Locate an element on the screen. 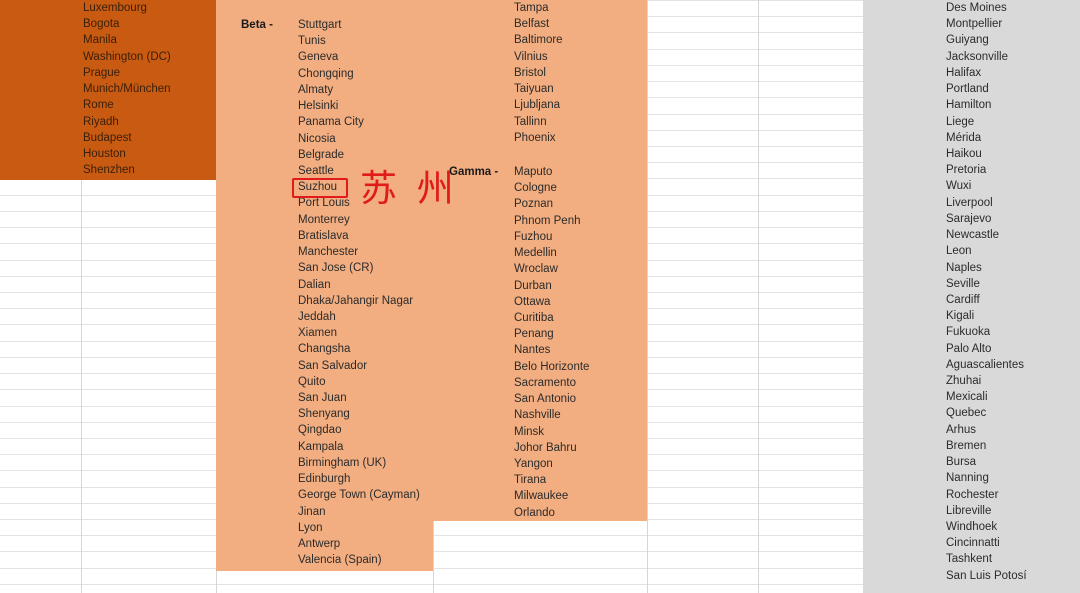  city-cell: Almaty is located at coordinates (365, 90).